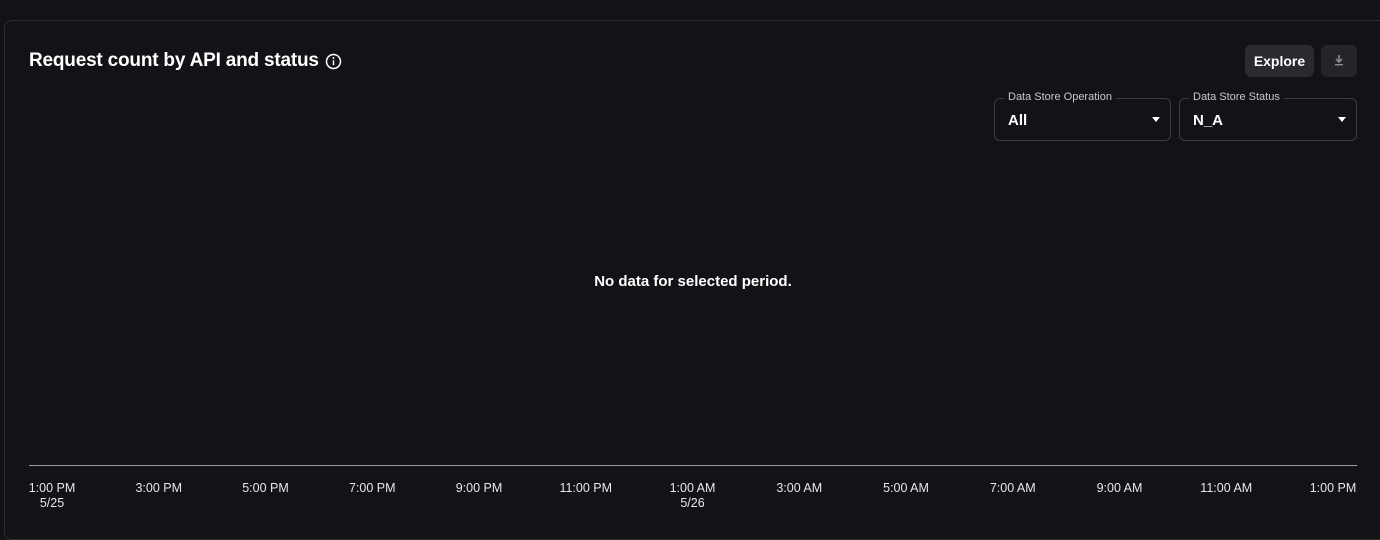 This screenshot has height=540, width=1380. I want to click on download-button, so click(1339, 61).